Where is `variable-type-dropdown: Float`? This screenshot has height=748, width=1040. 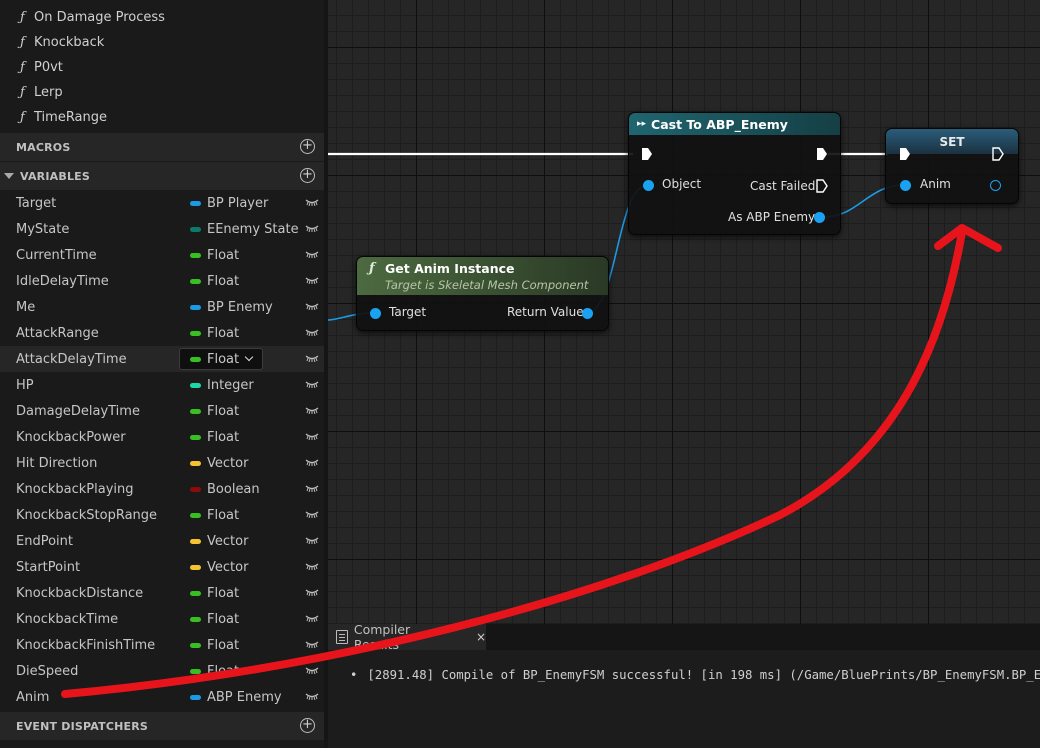
variable-type-dropdown: Float is located at coordinates (221, 359).